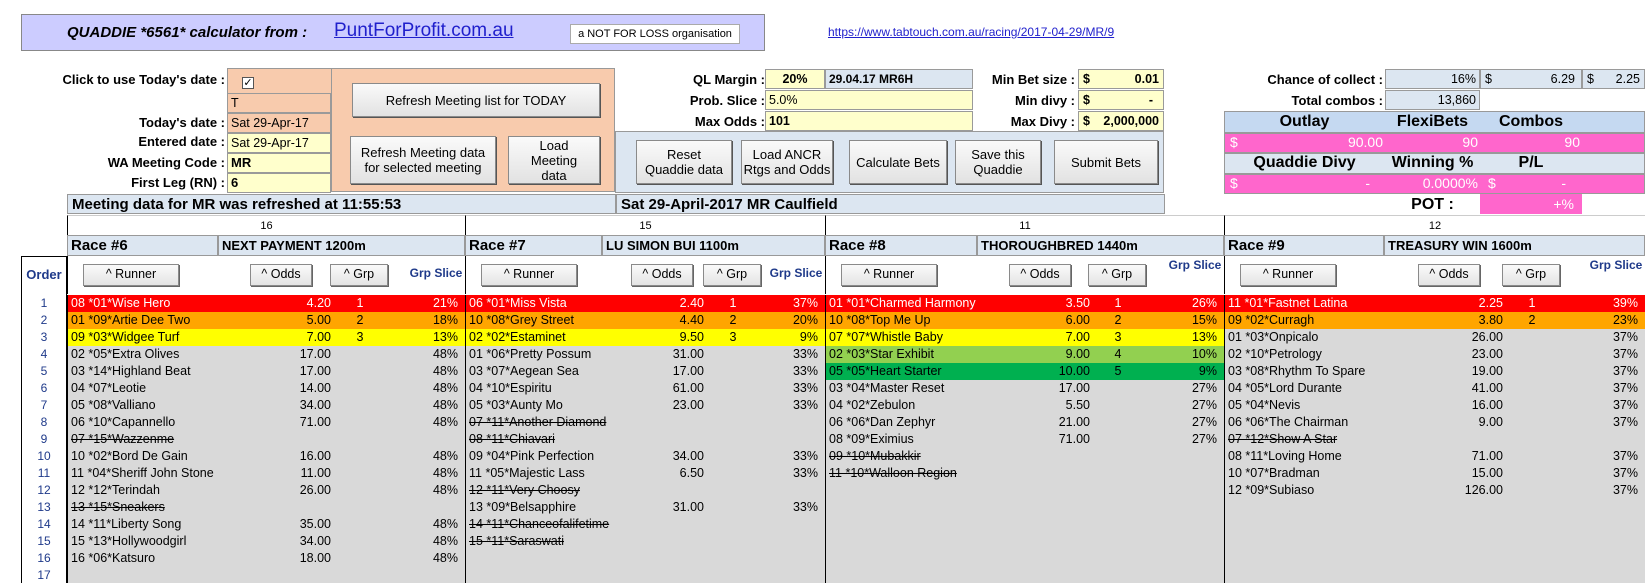 The image size is (1645, 583). I want to click on runner-row: 02 *02*Estaminet 9.50 3 9%, so click(645, 337).